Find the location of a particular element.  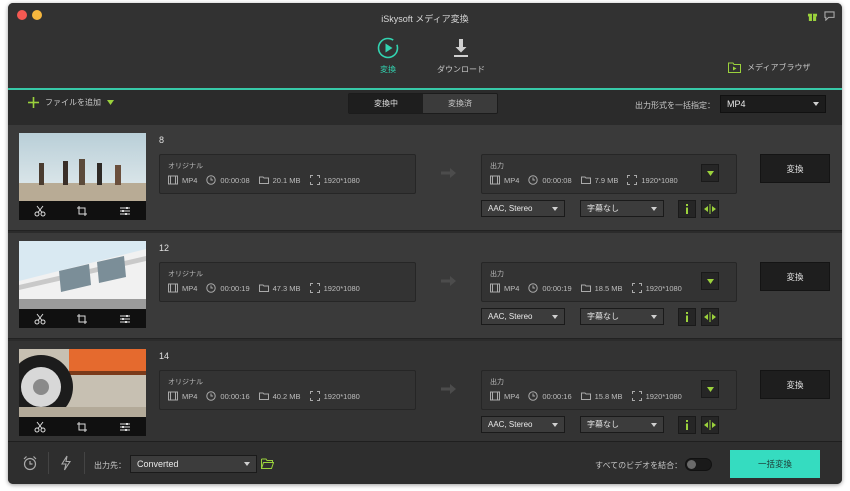

original-format: MP4 is located at coordinates (190, 180).